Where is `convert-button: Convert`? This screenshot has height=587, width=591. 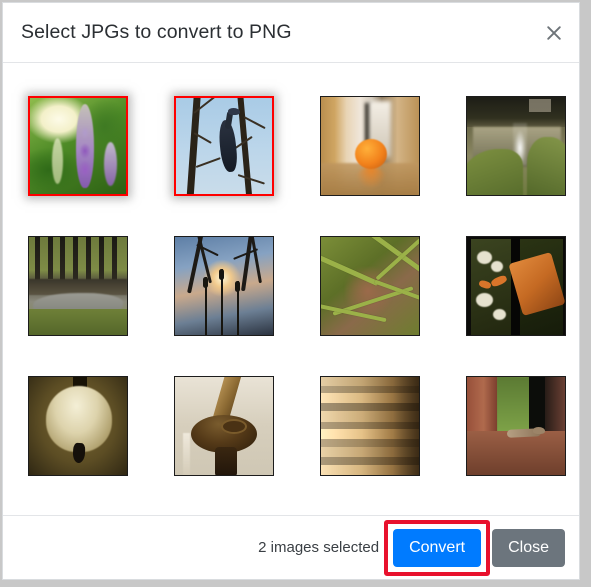 convert-button: Convert is located at coordinates (437, 547).